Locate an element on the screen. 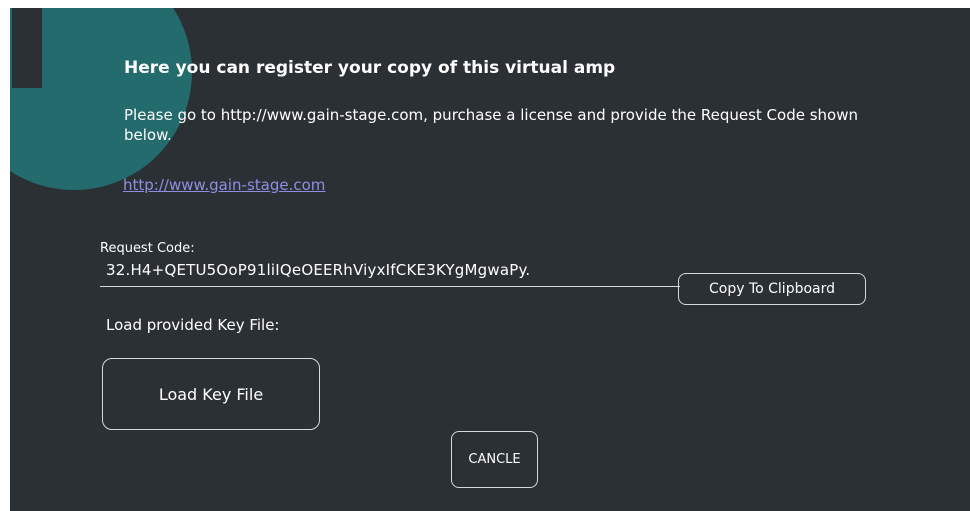  request-code-label: Request Code: is located at coordinates (147, 248).